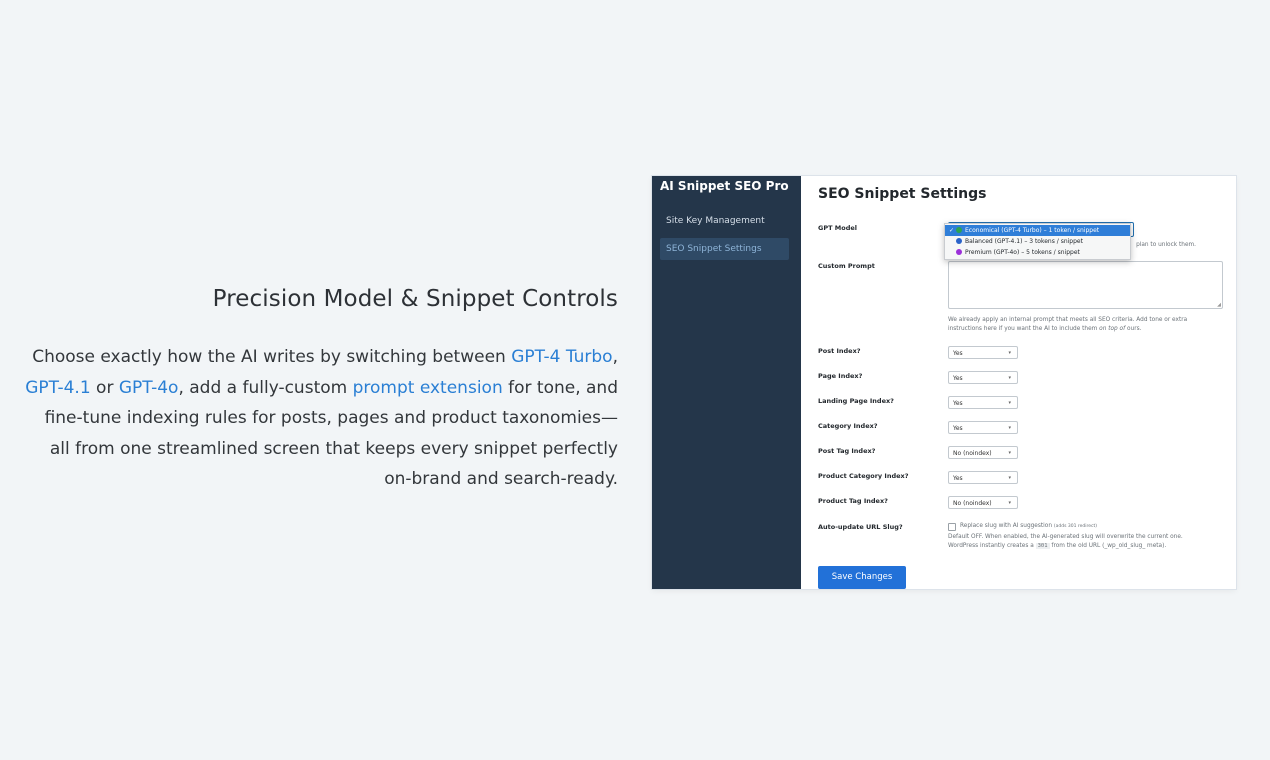  I want to click on blue-dot-icon, so click(959, 240).